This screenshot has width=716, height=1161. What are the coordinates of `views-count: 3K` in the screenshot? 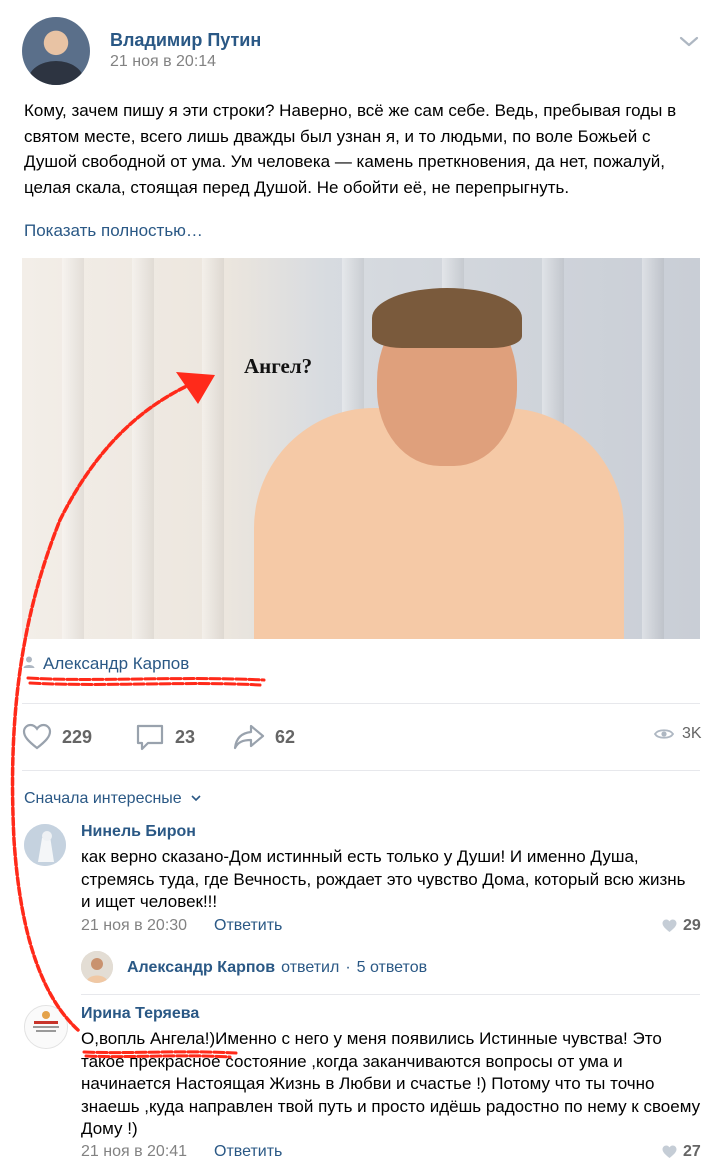 It's located at (692, 733).